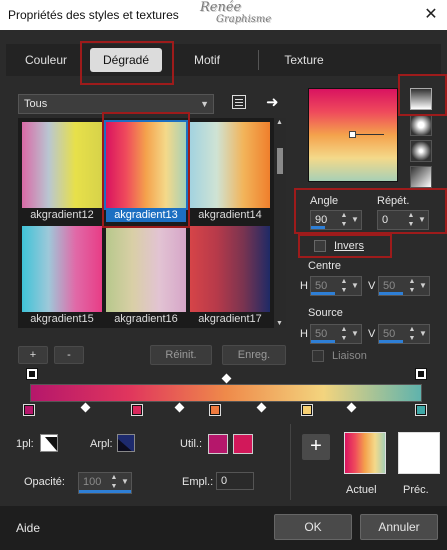 Image resolution: width=447 pixels, height=550 pixels. What do you see at coordinates (316, 447) in the screenshot?
I see `add-to-palette-button: +` at bounding box center [316, 447].